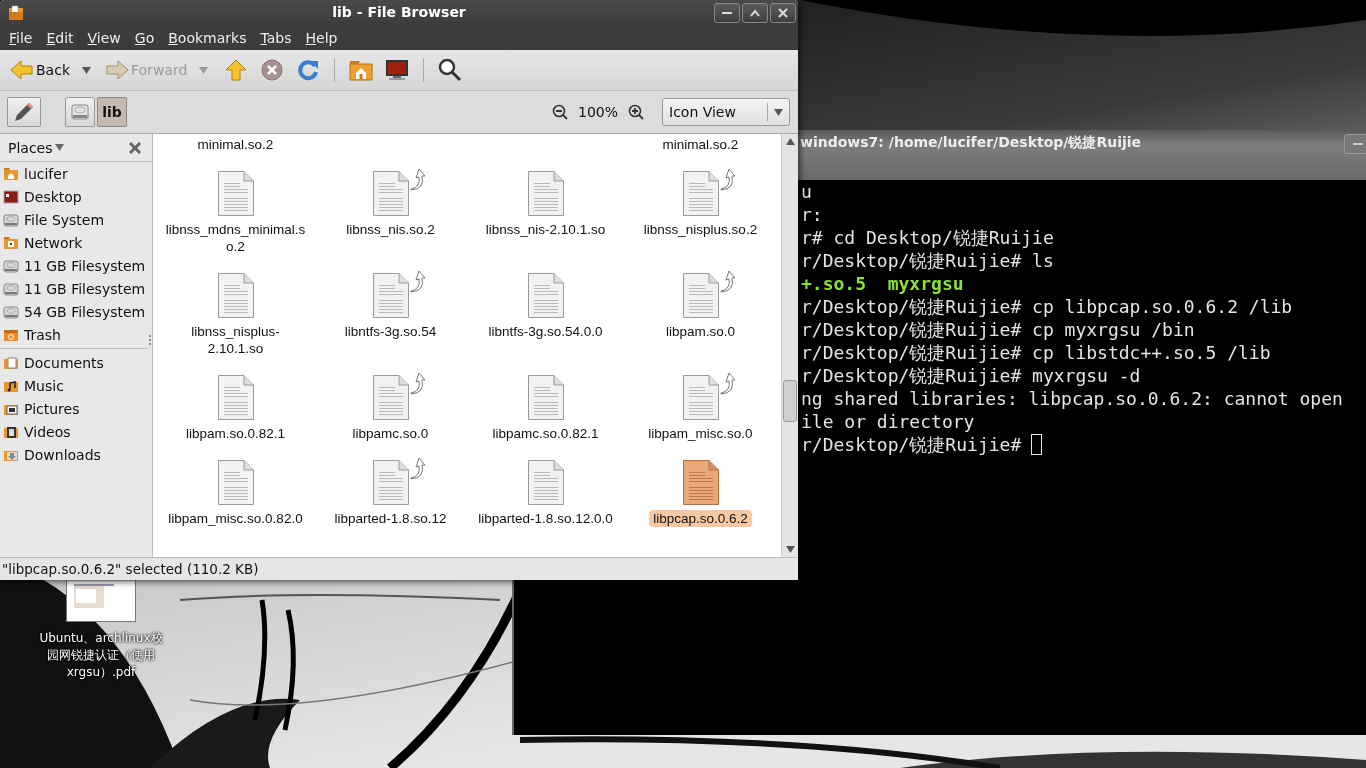 The height and width of the screenshot is (768, 1366). I want to click on zoom-level: 100%, so click(597, 112).